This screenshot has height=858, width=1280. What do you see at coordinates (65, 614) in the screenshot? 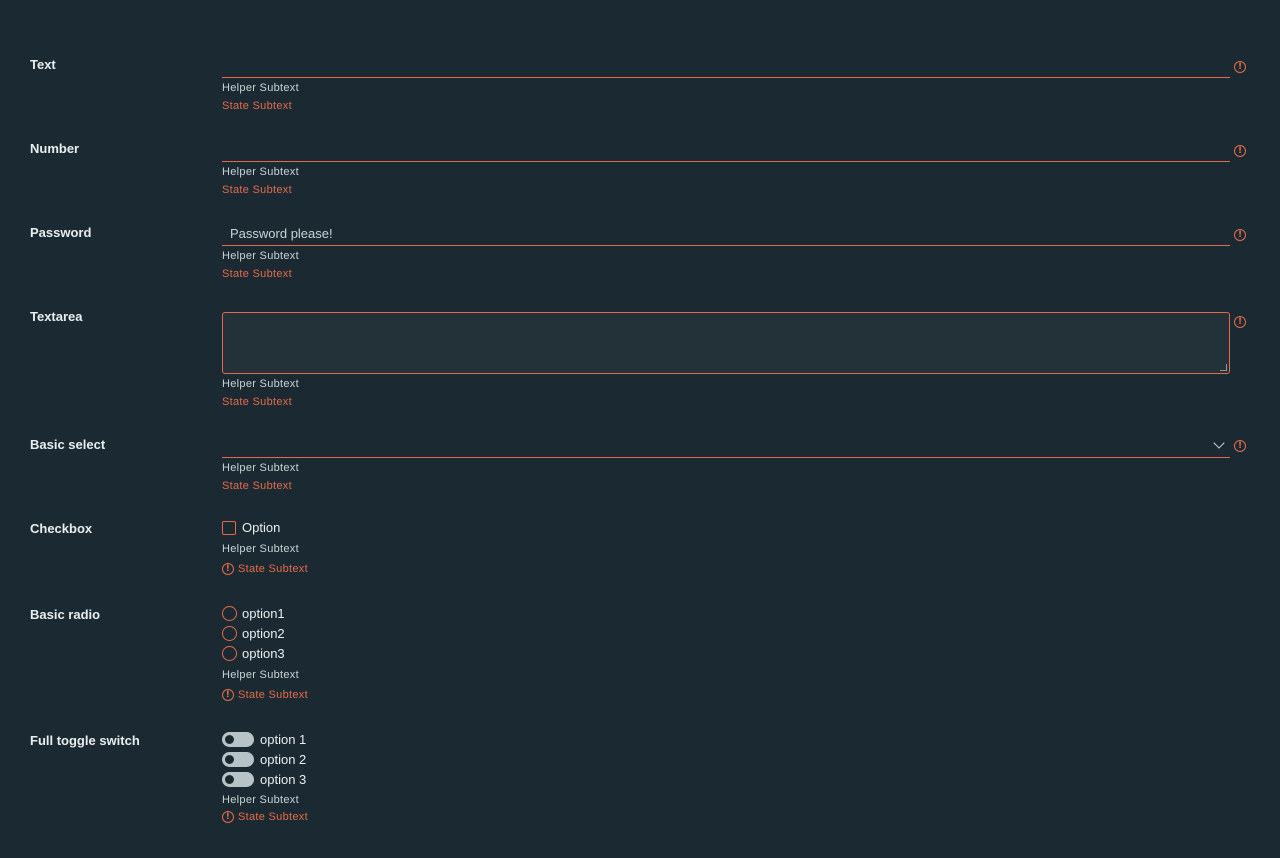
I see `radio-label: Basic radio` at bounding box center [65, 614].